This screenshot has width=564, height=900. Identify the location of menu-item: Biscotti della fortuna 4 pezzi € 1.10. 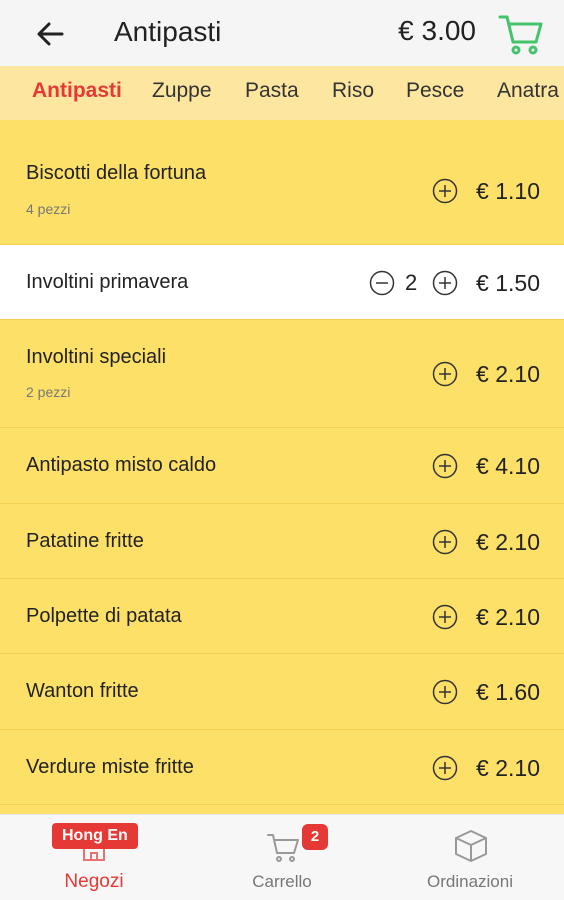
(282, 182).